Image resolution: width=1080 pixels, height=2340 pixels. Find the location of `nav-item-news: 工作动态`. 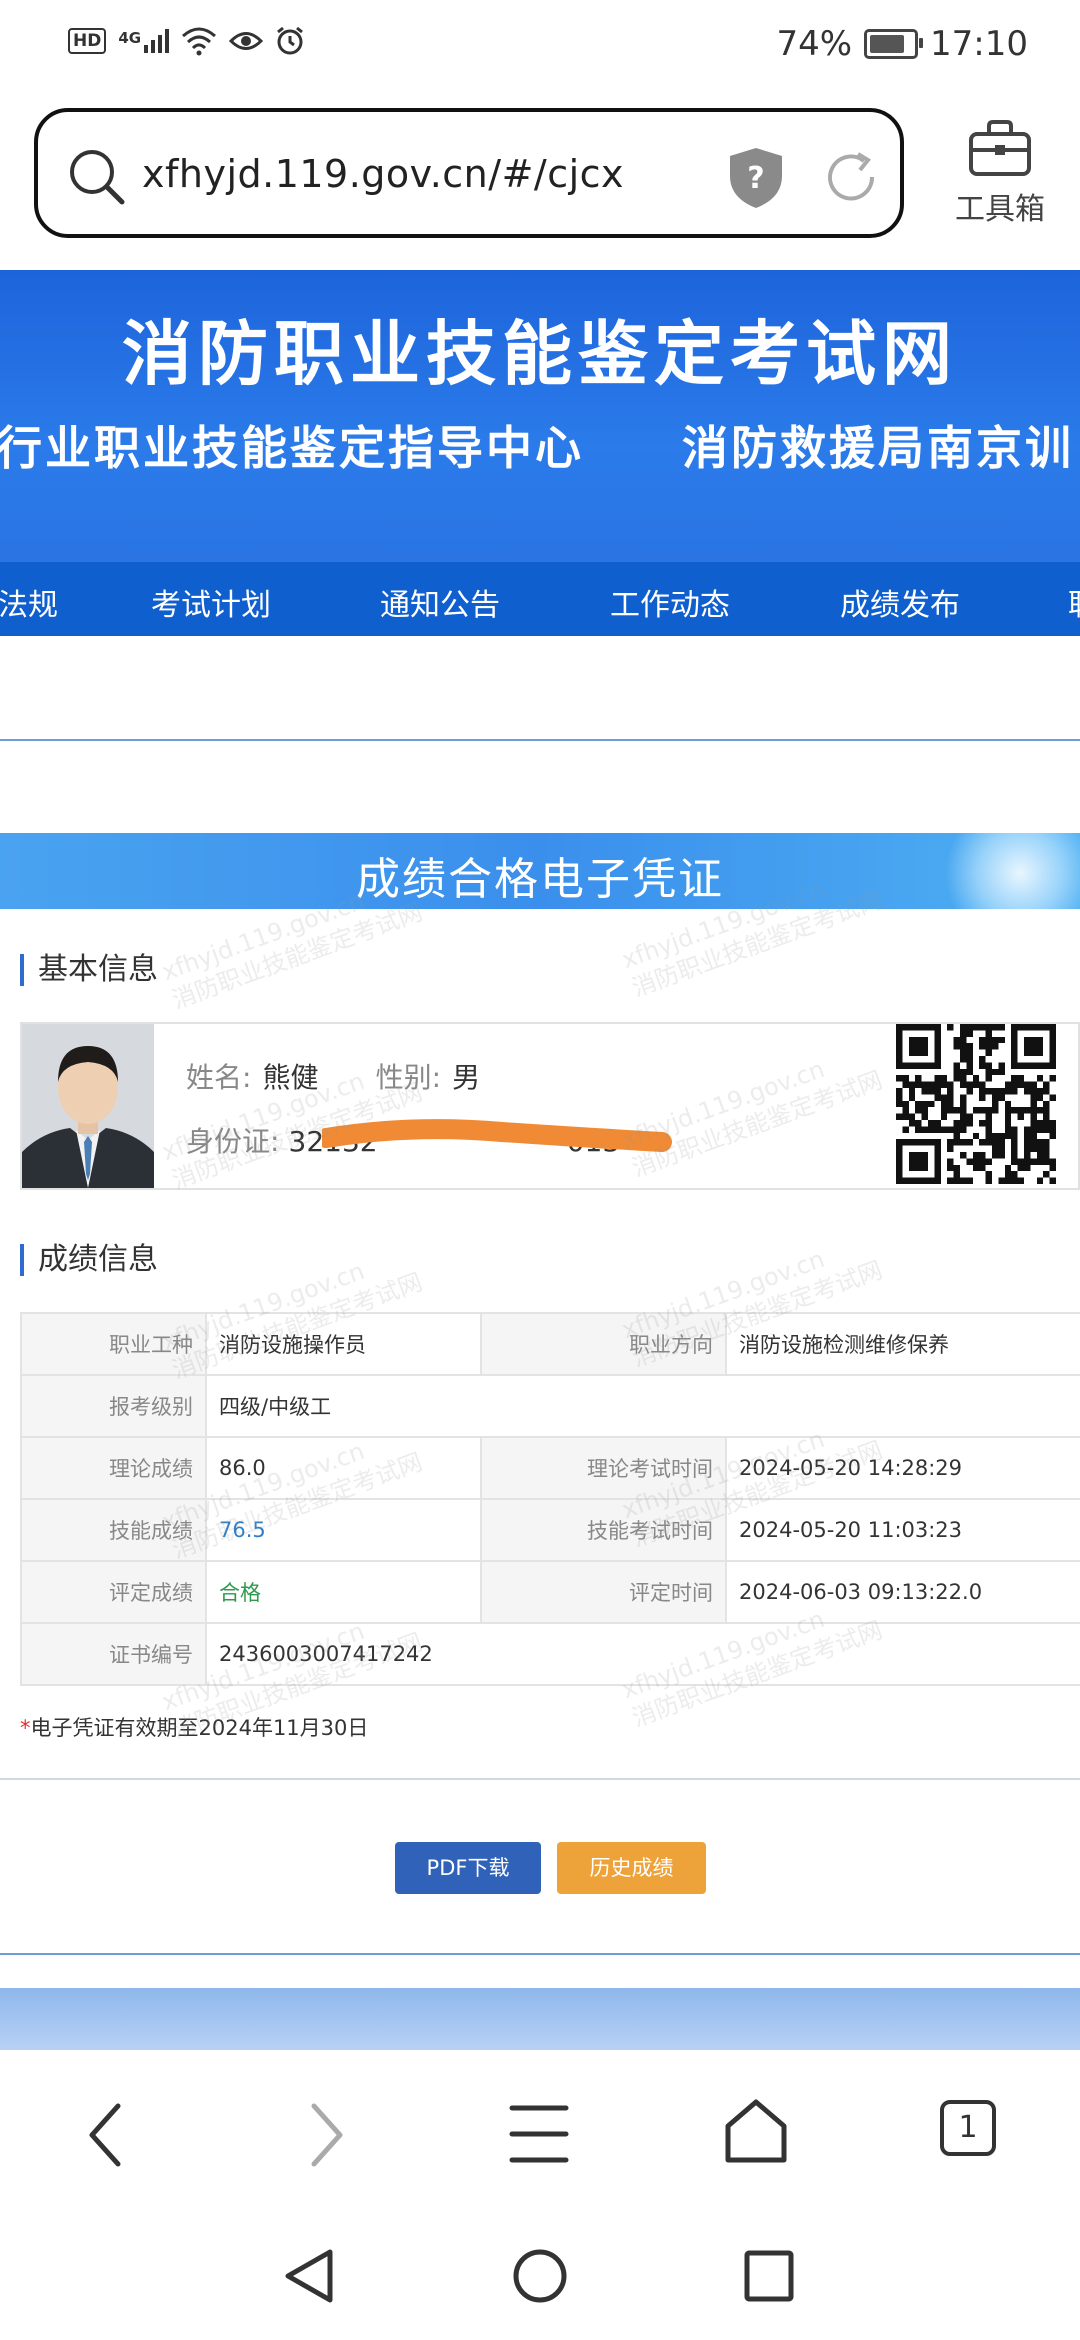

nav-item-news: 工作动态 is located at coordinates (670, 602).